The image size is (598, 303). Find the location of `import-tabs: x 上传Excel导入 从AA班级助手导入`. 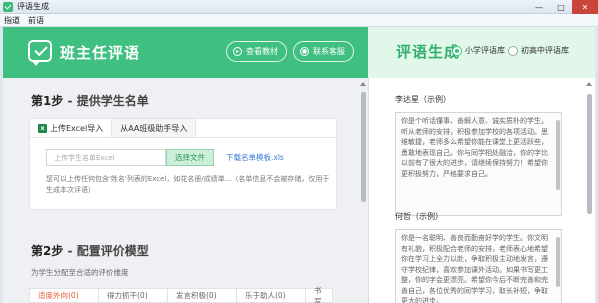

import-tabs: x 上传Excel导入 从AA班级助手导入 is located at coordinates (183, 128).